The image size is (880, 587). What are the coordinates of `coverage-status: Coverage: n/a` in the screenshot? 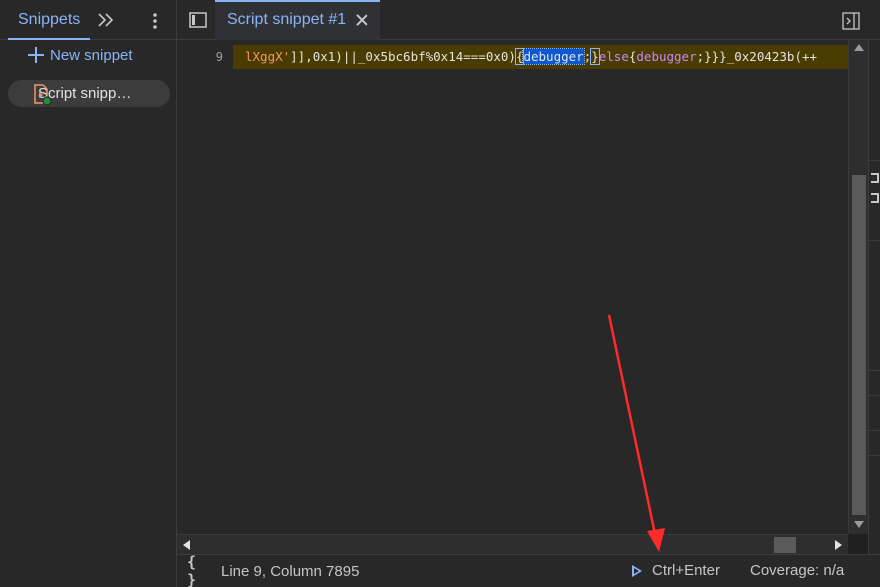 It's located at (797, 570).